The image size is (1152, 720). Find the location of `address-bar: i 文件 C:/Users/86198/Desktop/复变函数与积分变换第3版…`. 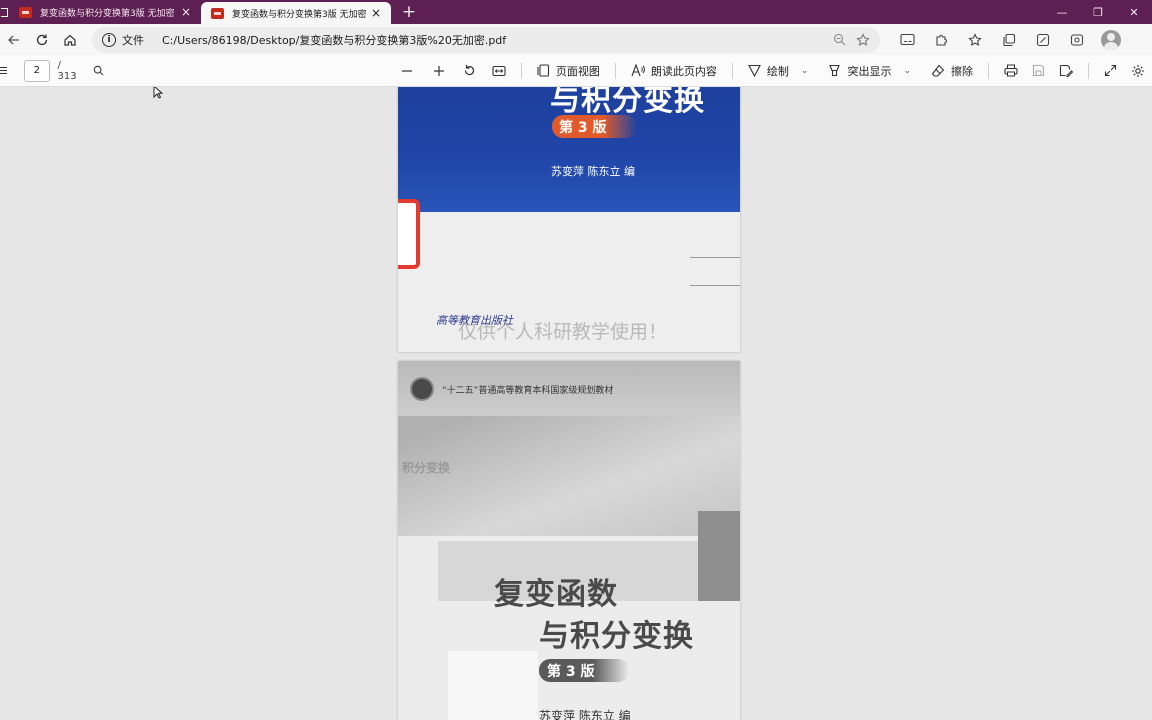

address-bar: i 文件 C:/Users/86198/Desktop/复变函数与积分变换第3版… is located at coordinates (486, 39).